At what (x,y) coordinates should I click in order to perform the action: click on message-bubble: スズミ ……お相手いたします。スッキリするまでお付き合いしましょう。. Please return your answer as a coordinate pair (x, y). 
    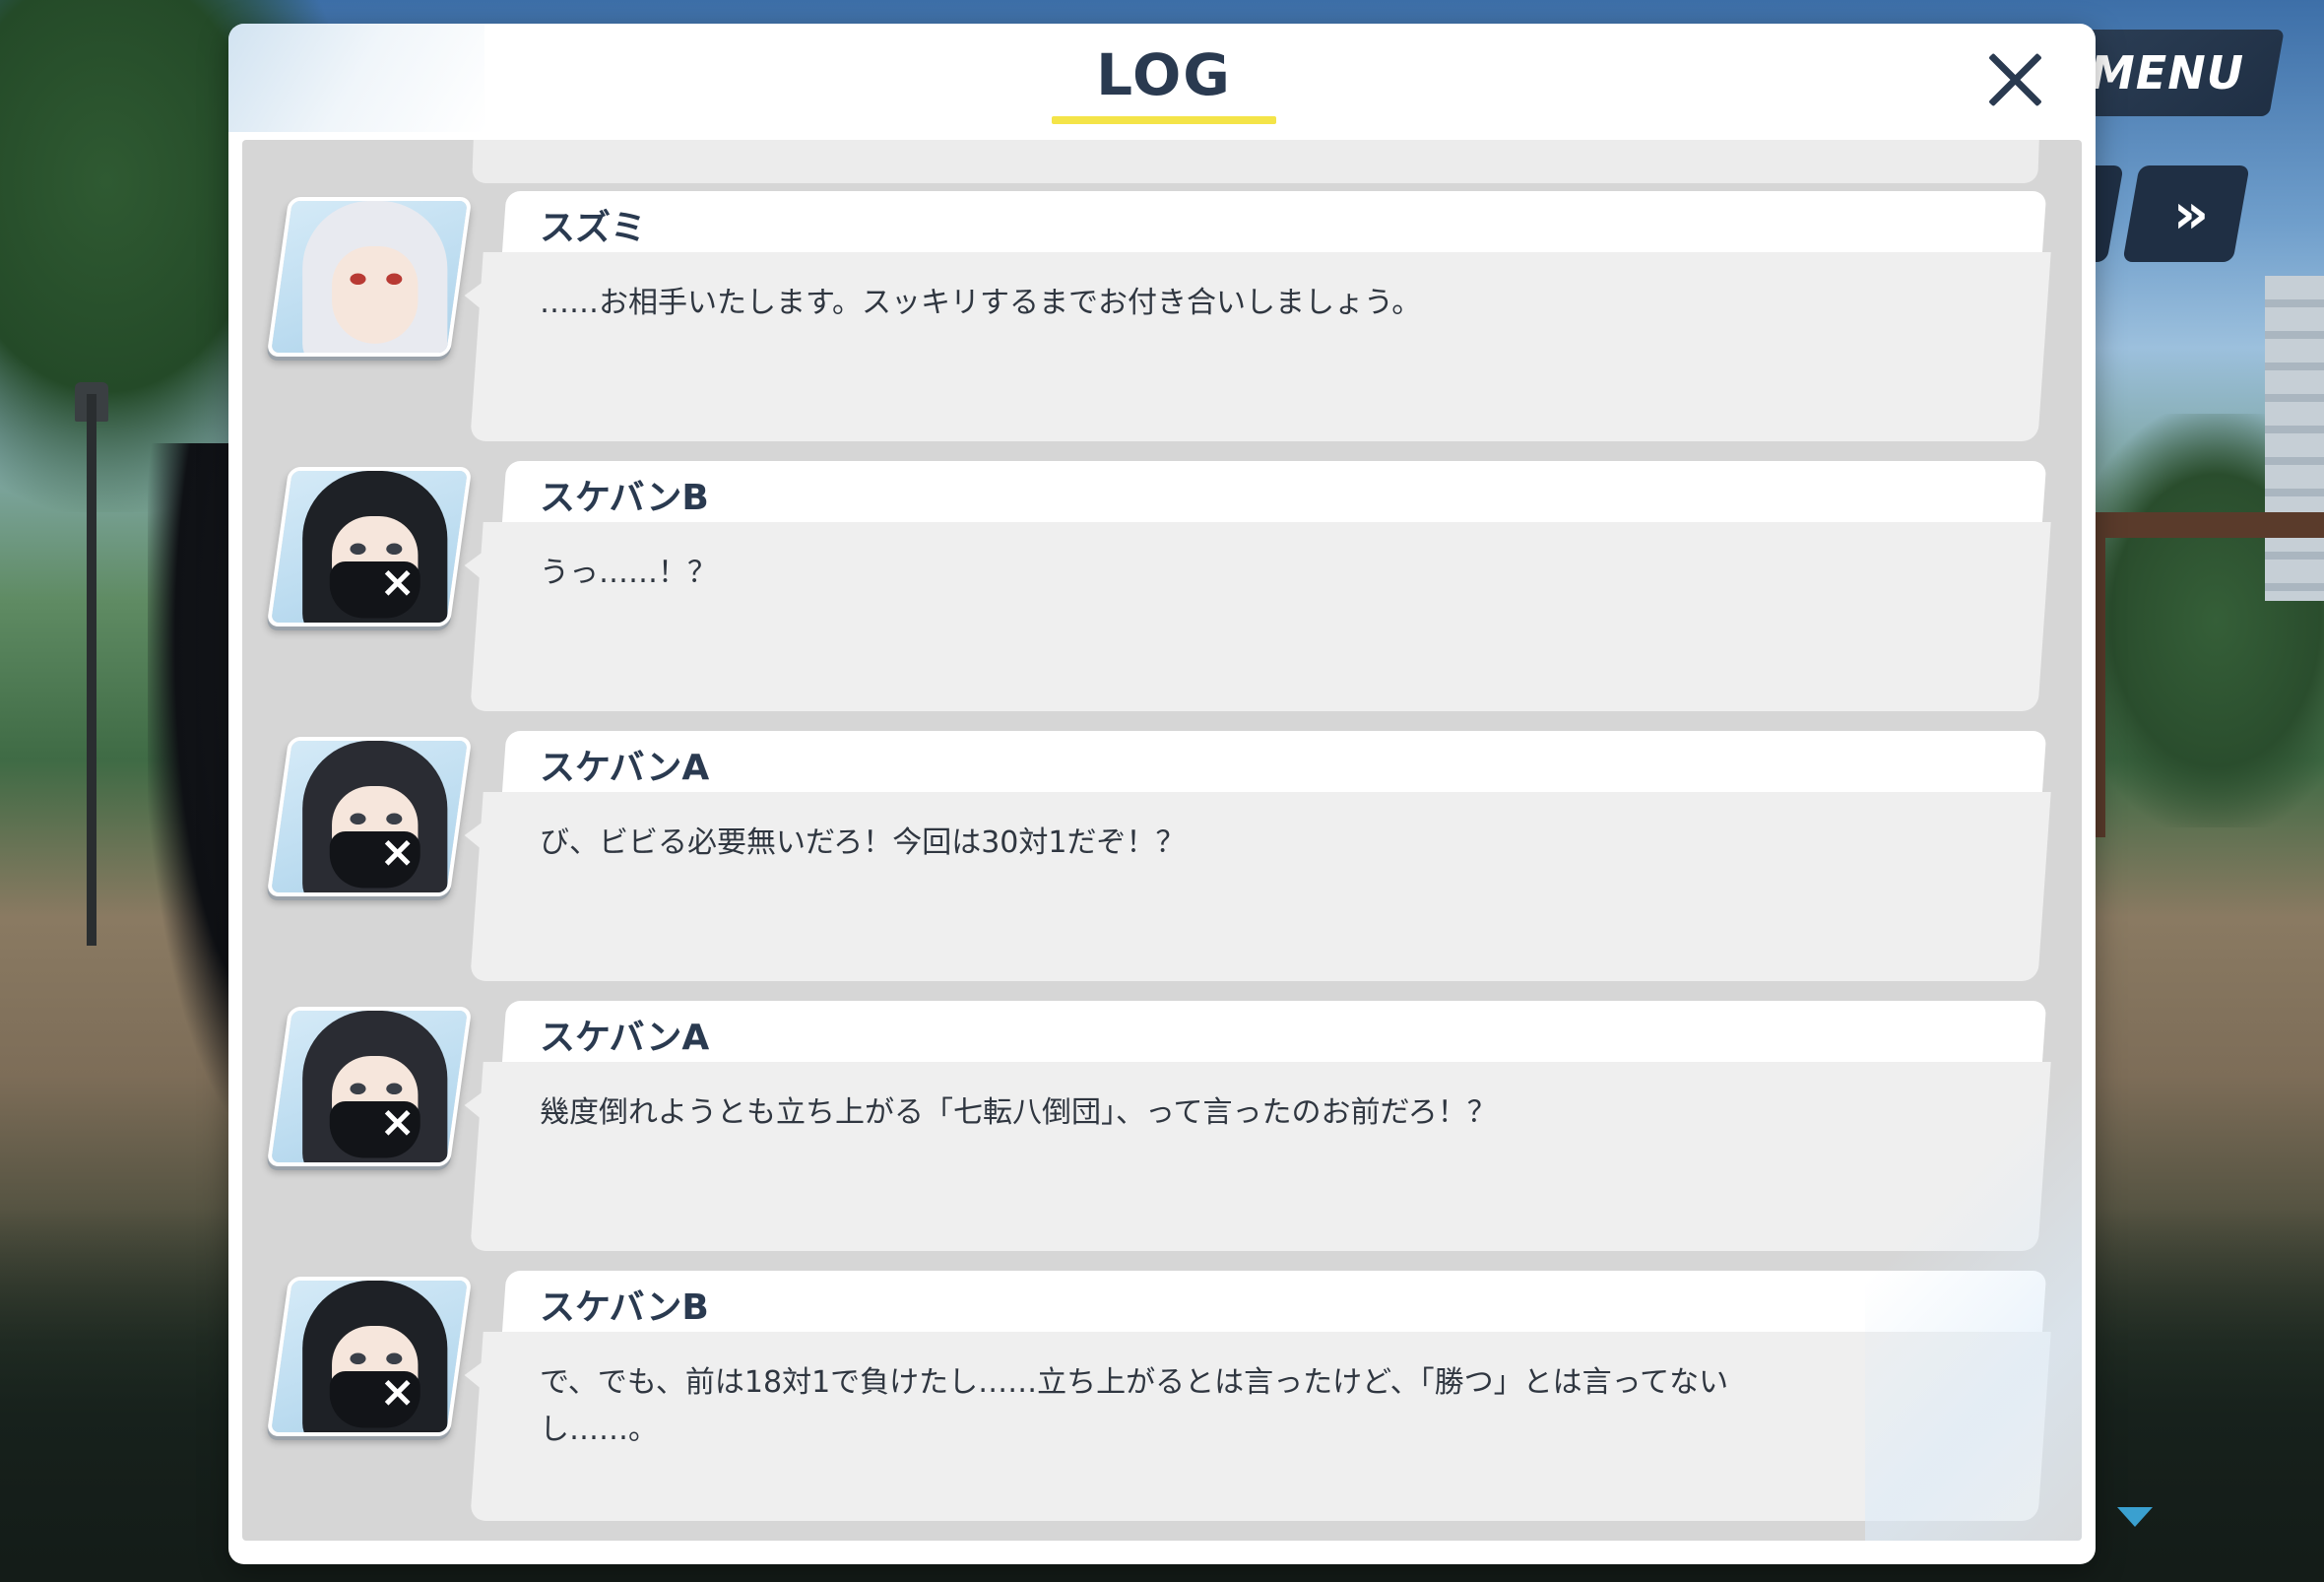
    Looking at the image, I should click on (1261, 316).